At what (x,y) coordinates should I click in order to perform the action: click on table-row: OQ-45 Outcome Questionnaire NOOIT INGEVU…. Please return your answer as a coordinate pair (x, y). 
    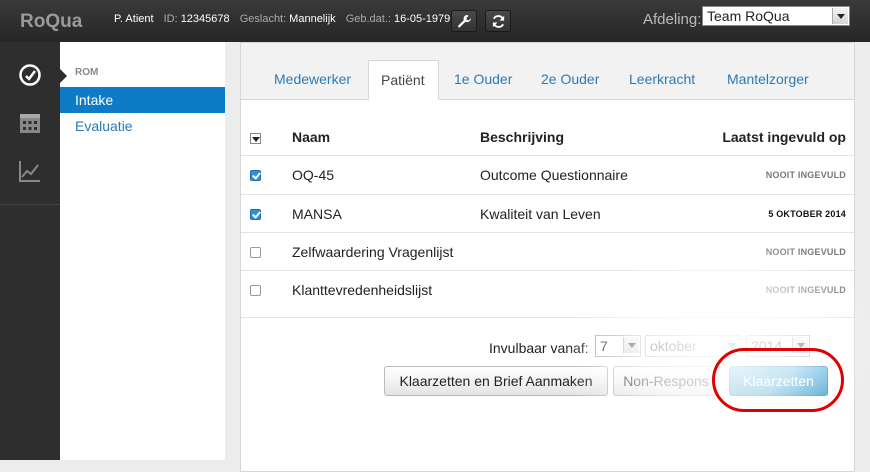
    Looking at the image, I should click on (547, 174).